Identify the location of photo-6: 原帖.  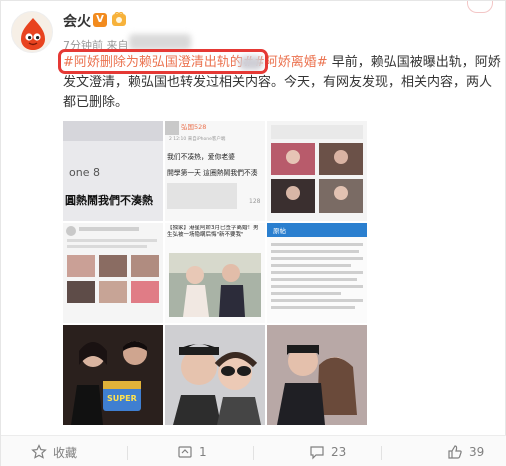
(317, 273).